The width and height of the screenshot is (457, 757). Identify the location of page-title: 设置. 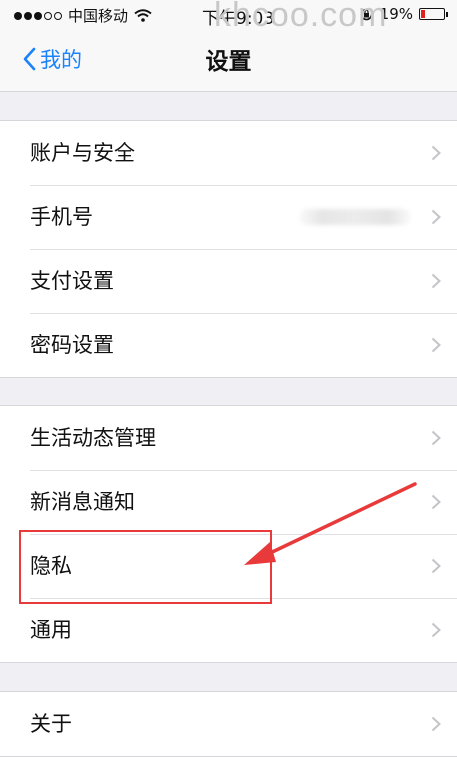
(228, 62).